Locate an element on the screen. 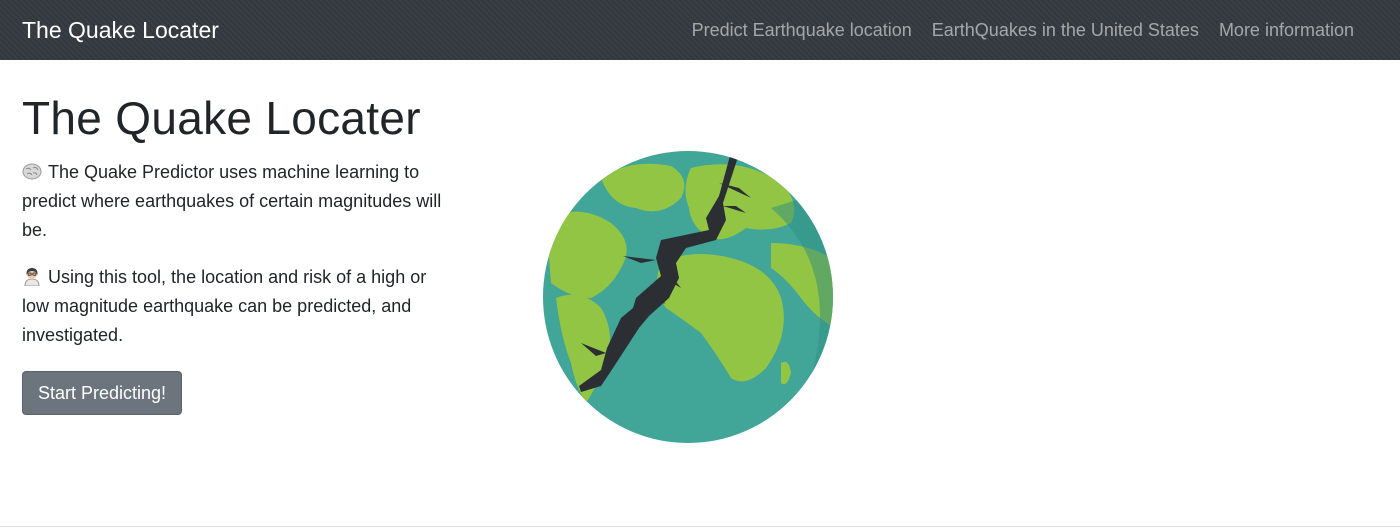 The image size is (1400, 530). scientist-emoji-icon is located at coordinates (32, 277).